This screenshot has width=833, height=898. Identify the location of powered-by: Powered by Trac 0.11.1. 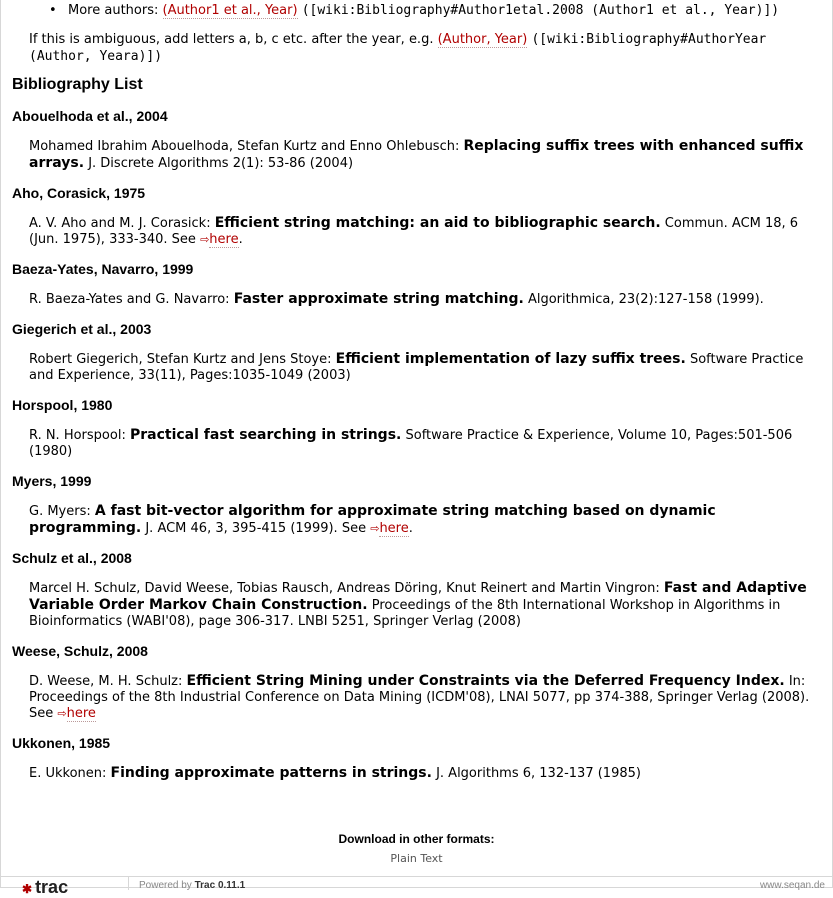
(192, 885).